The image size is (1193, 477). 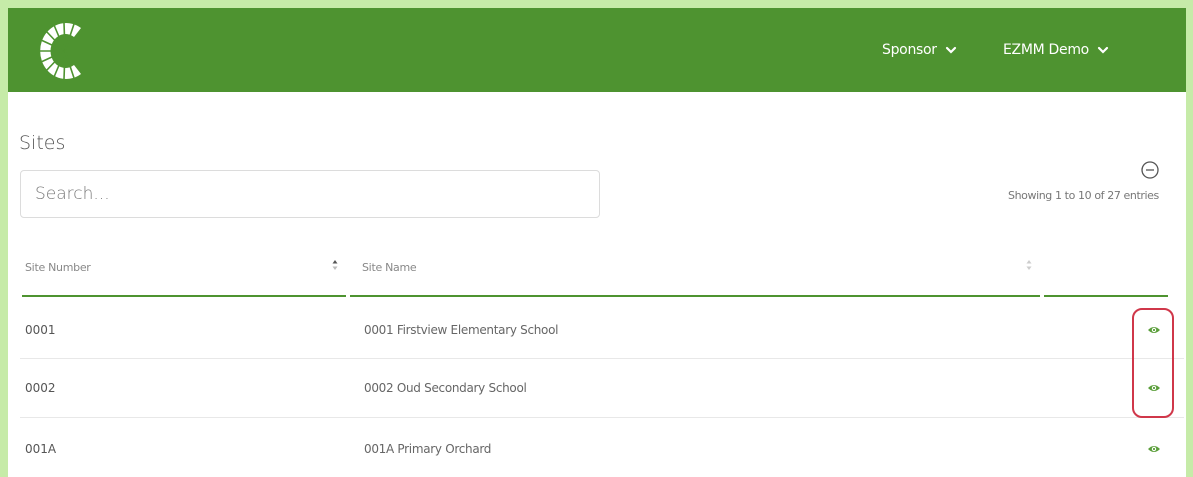 What do you see at coordinates (41, 449) in the screenshot?
I see `site-number-cell: 001A` at bounding box center [41, 449].